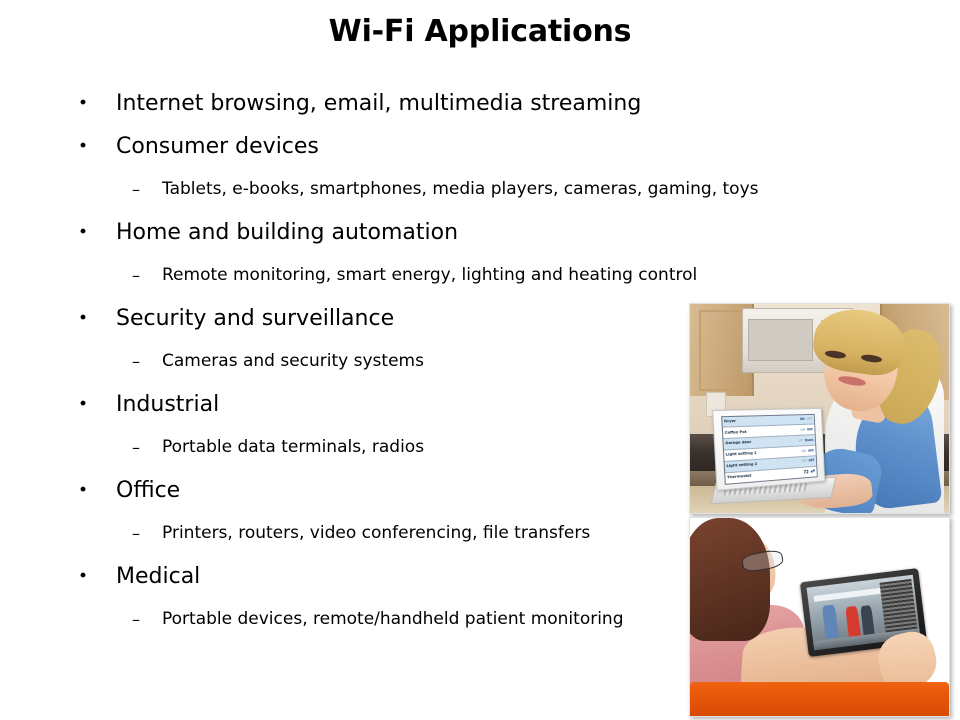 The width and height of the screenshot is (960, 720). I want to click on control-label: Thermostat, so click(739, 476).